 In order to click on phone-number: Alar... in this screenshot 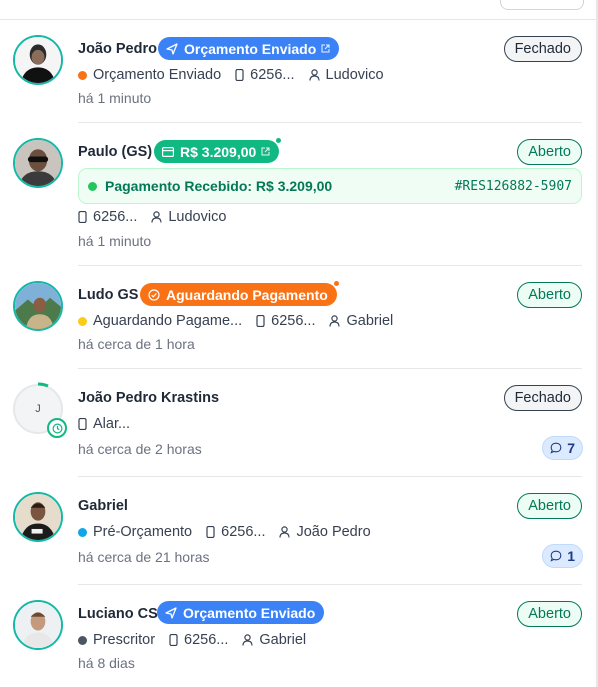, I will do `click(112, 424)`.